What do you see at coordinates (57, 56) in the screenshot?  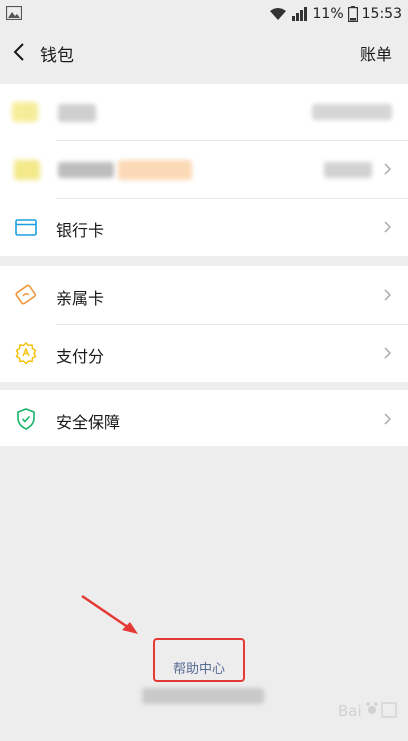 I see `page-title: 钱包` at bounding box center [57, 56].